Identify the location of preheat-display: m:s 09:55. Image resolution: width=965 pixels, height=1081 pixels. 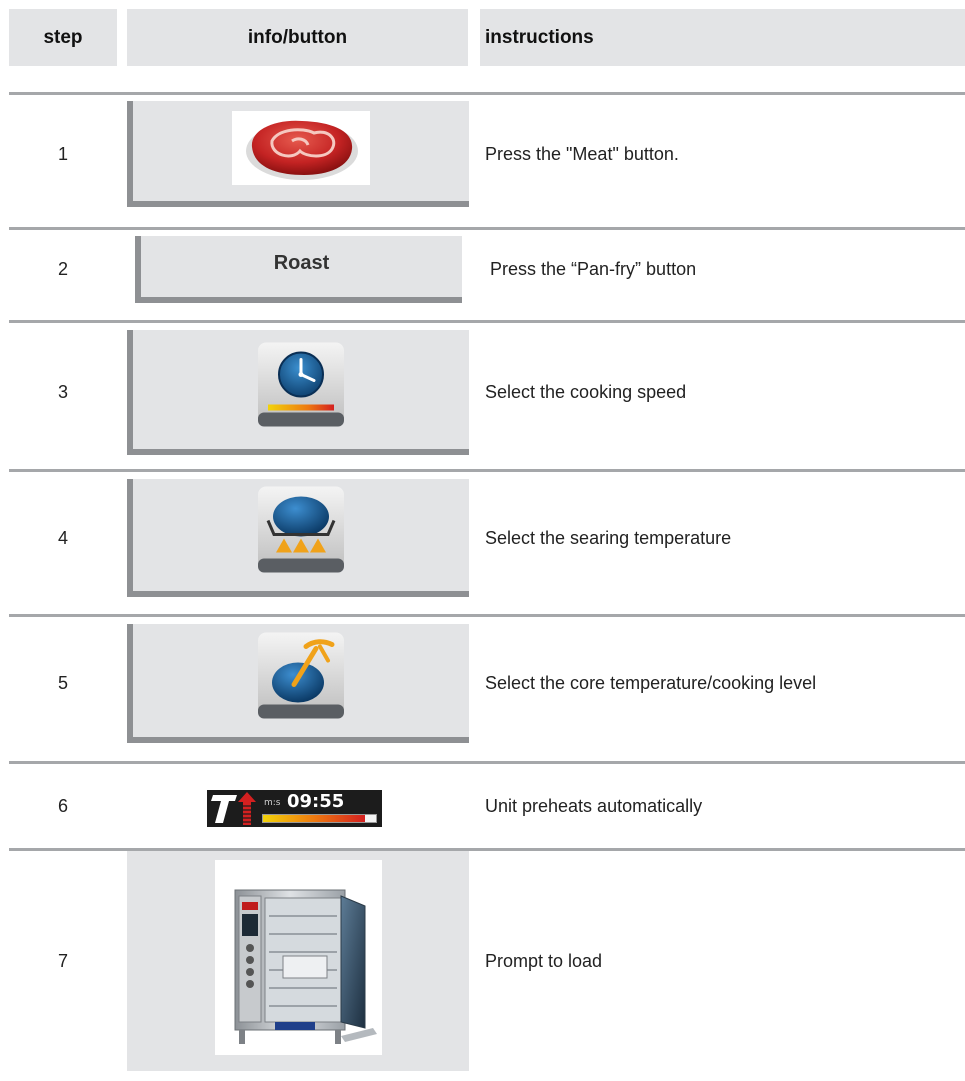
(294, 808).